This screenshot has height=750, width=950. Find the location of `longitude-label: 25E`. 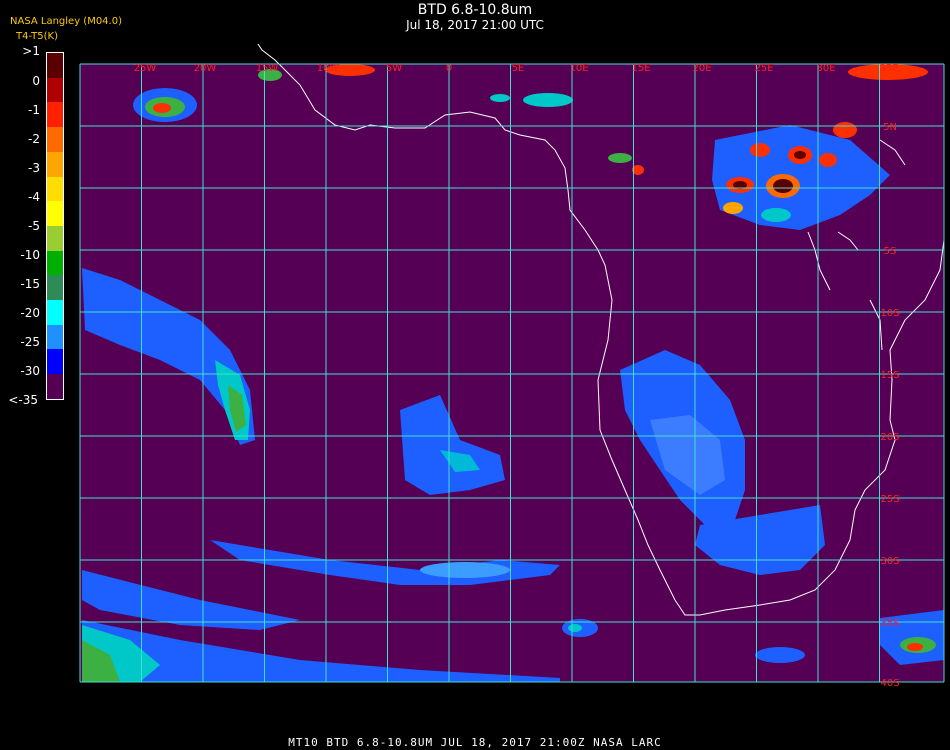

longitude-label: 25E is located at coordinates (763, 68).